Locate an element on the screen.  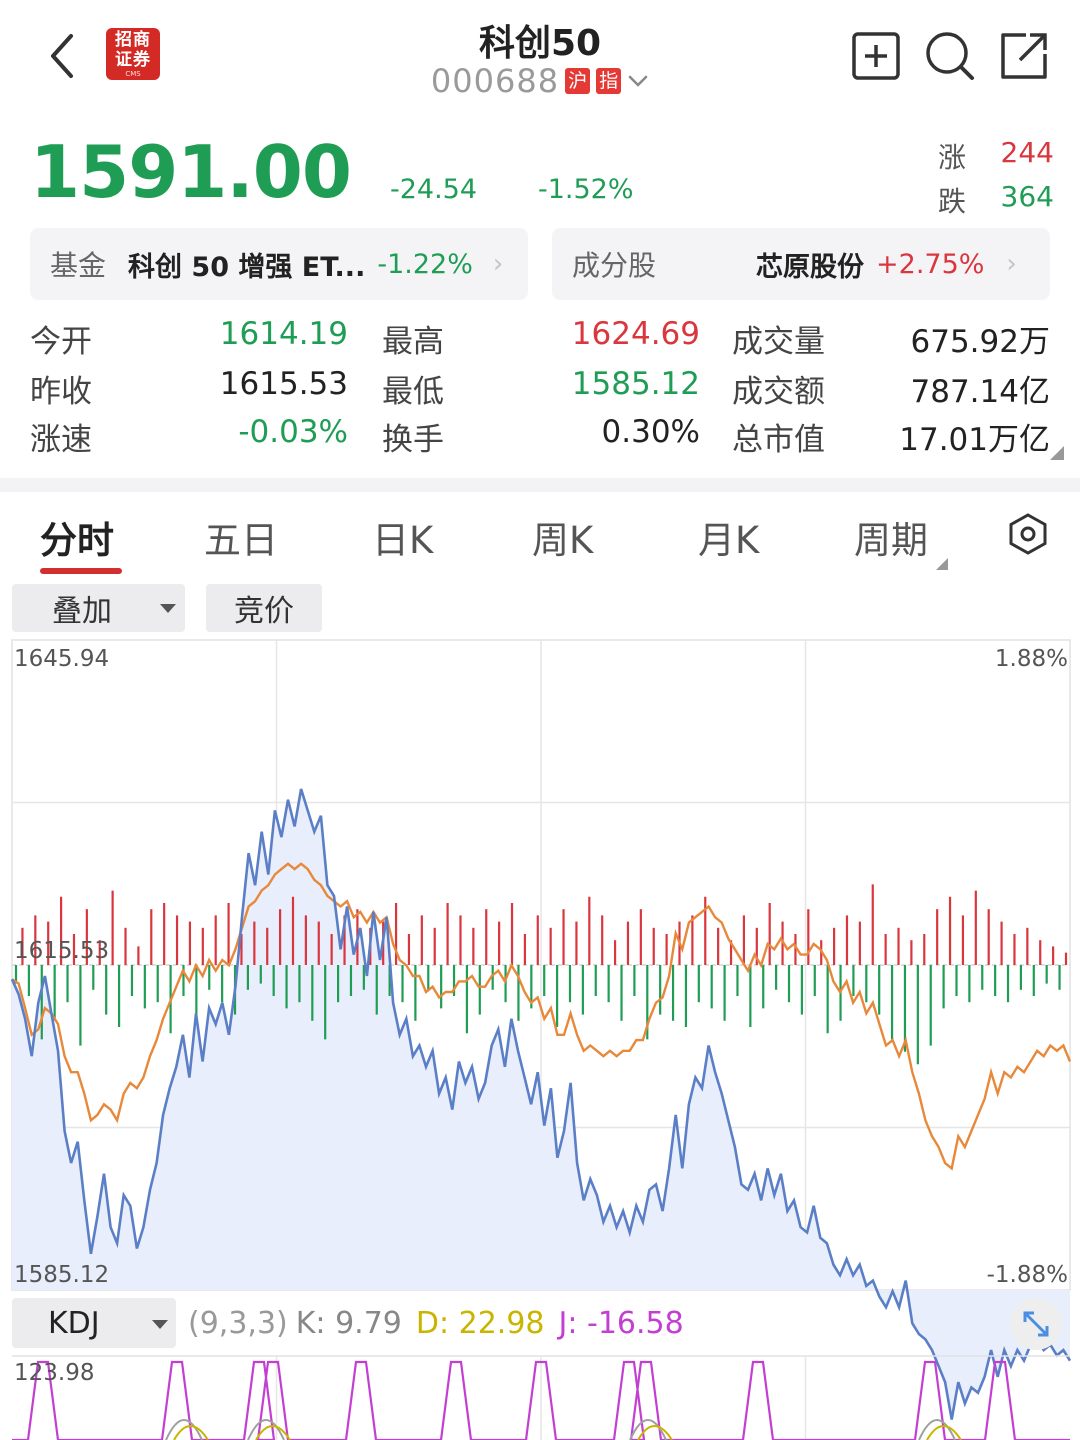
expand-chart-button is located at coordinates (1036, 1324).